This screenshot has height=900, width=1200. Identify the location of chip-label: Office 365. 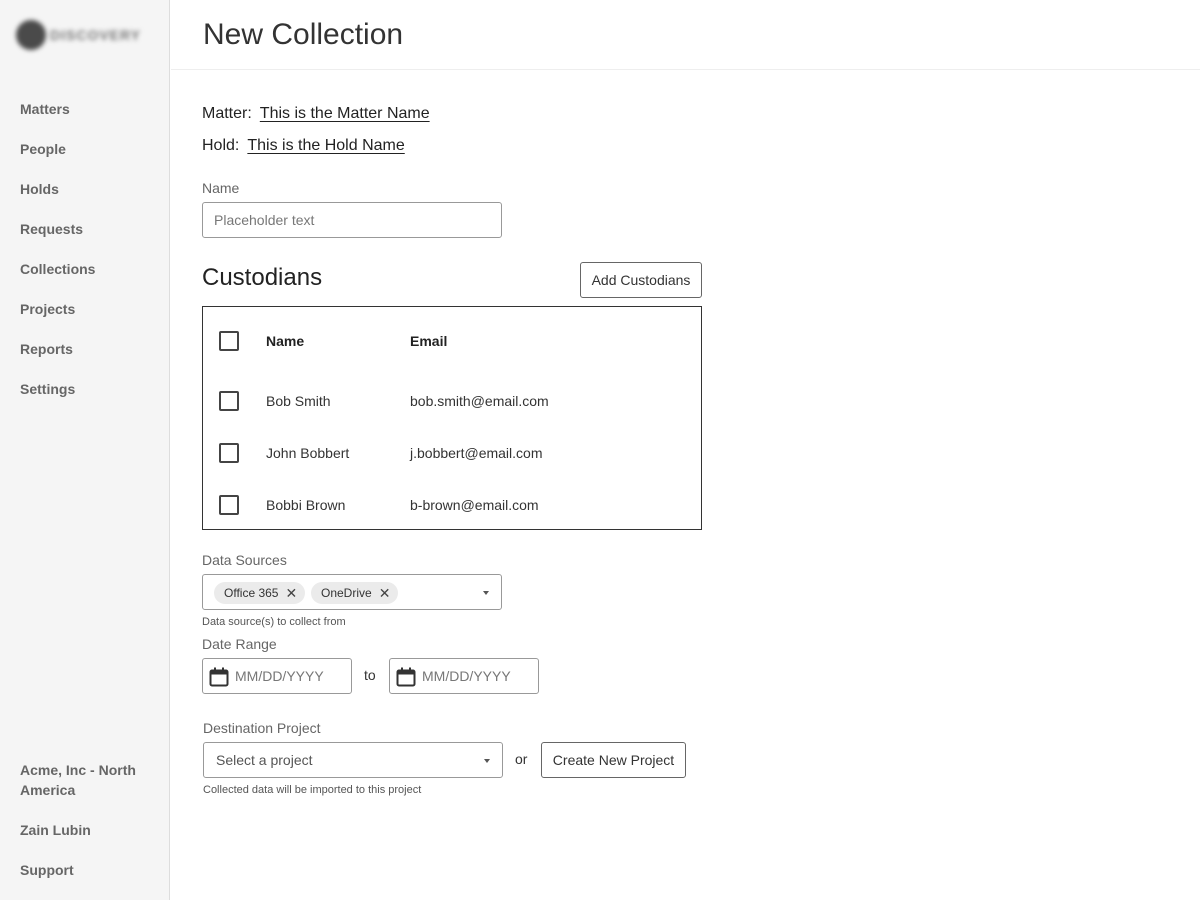
(251, 593).